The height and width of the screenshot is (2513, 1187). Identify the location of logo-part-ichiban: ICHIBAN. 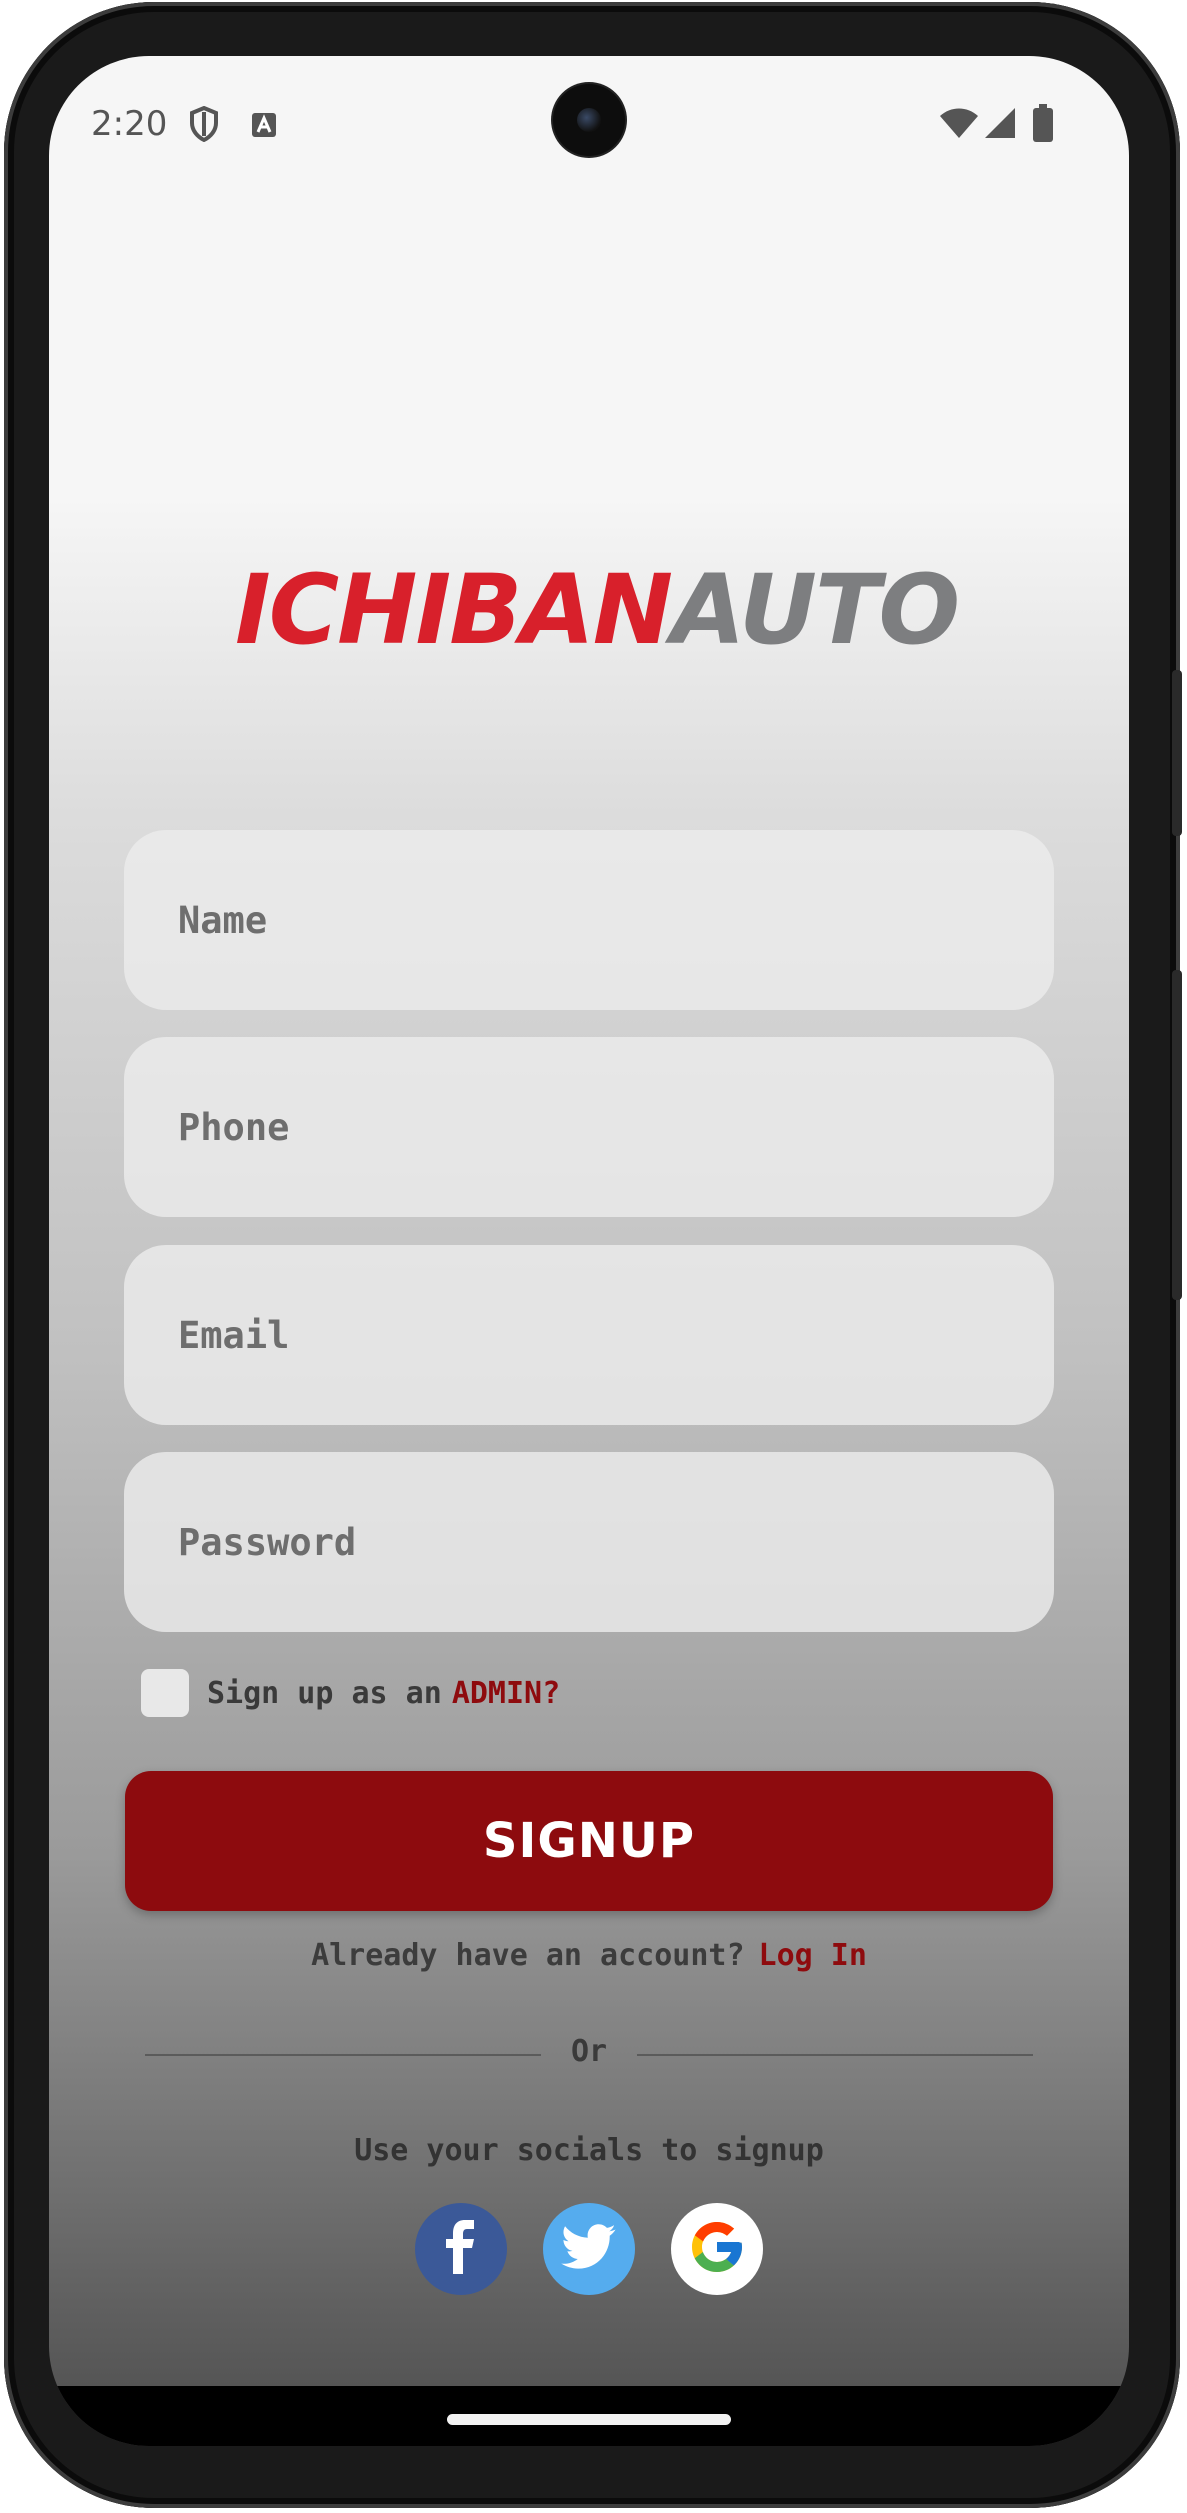
(454, 610).